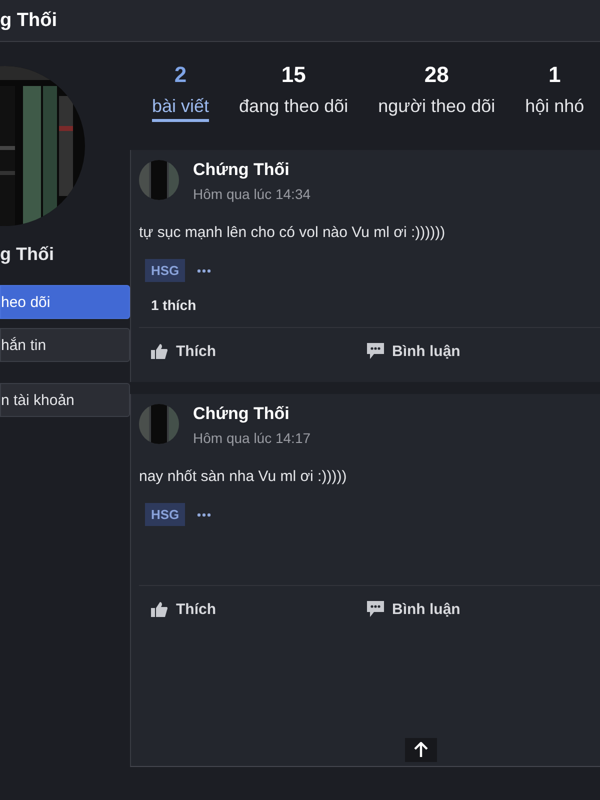  What do you see at coordinates (180, 75) in the screenshot?
I see `stat-count: 2` at bounding box center [180, 75].